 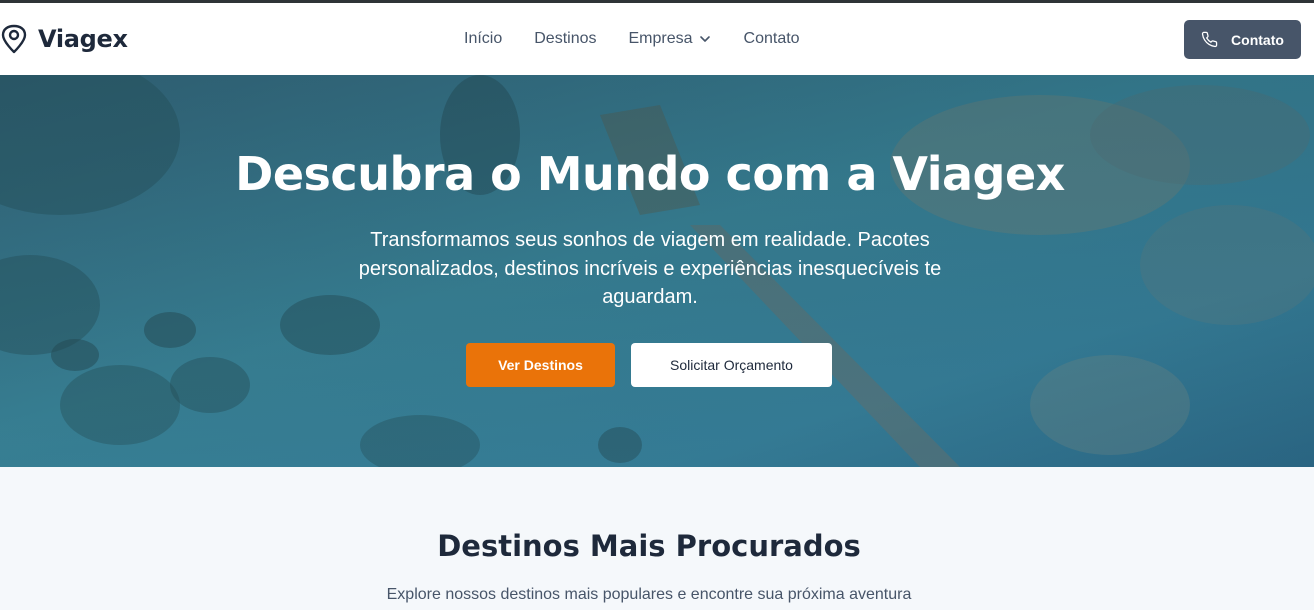 I want to click on contact-button: Contato, so click(x=1242, y=39).